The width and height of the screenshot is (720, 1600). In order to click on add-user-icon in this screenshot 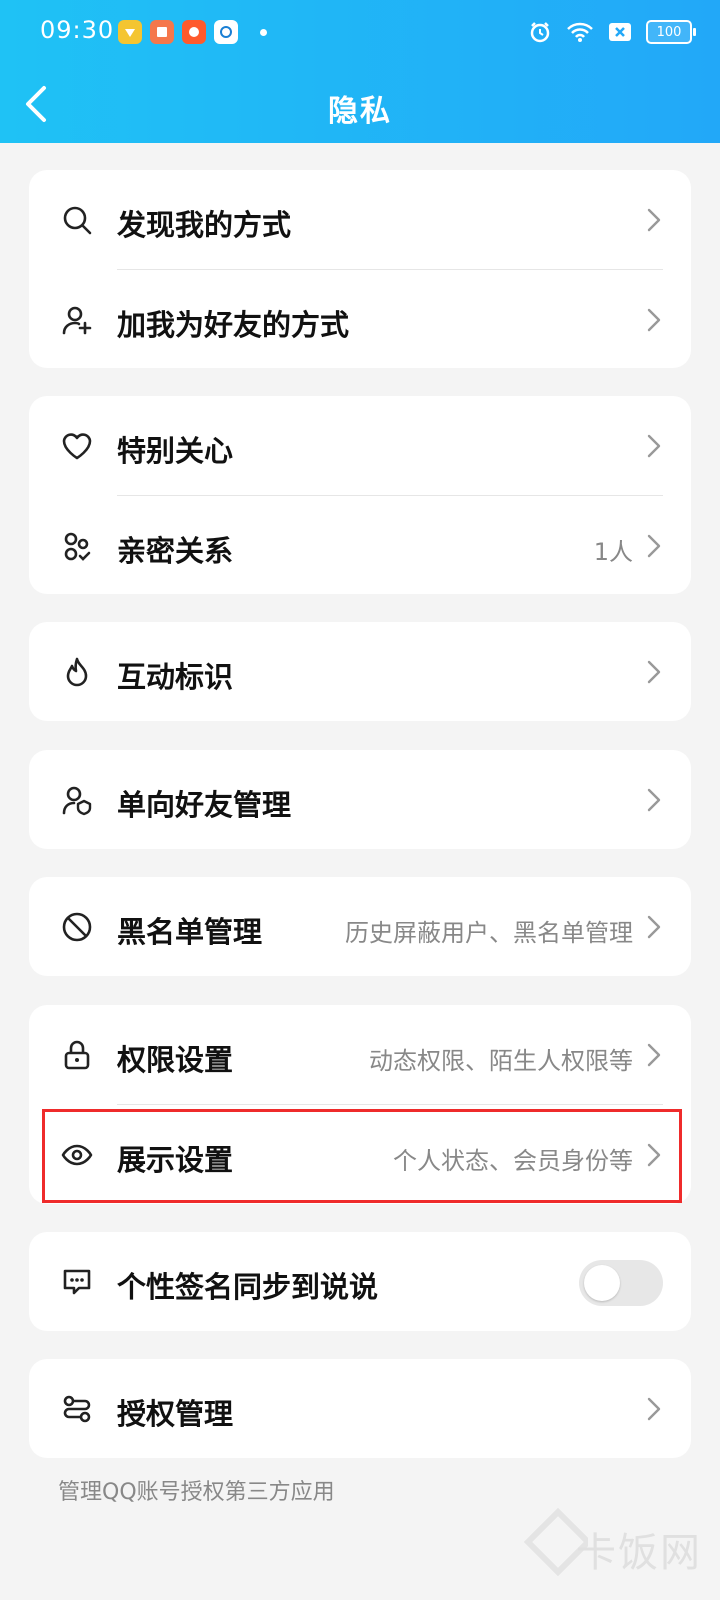, I will do `click(77, 320)`.